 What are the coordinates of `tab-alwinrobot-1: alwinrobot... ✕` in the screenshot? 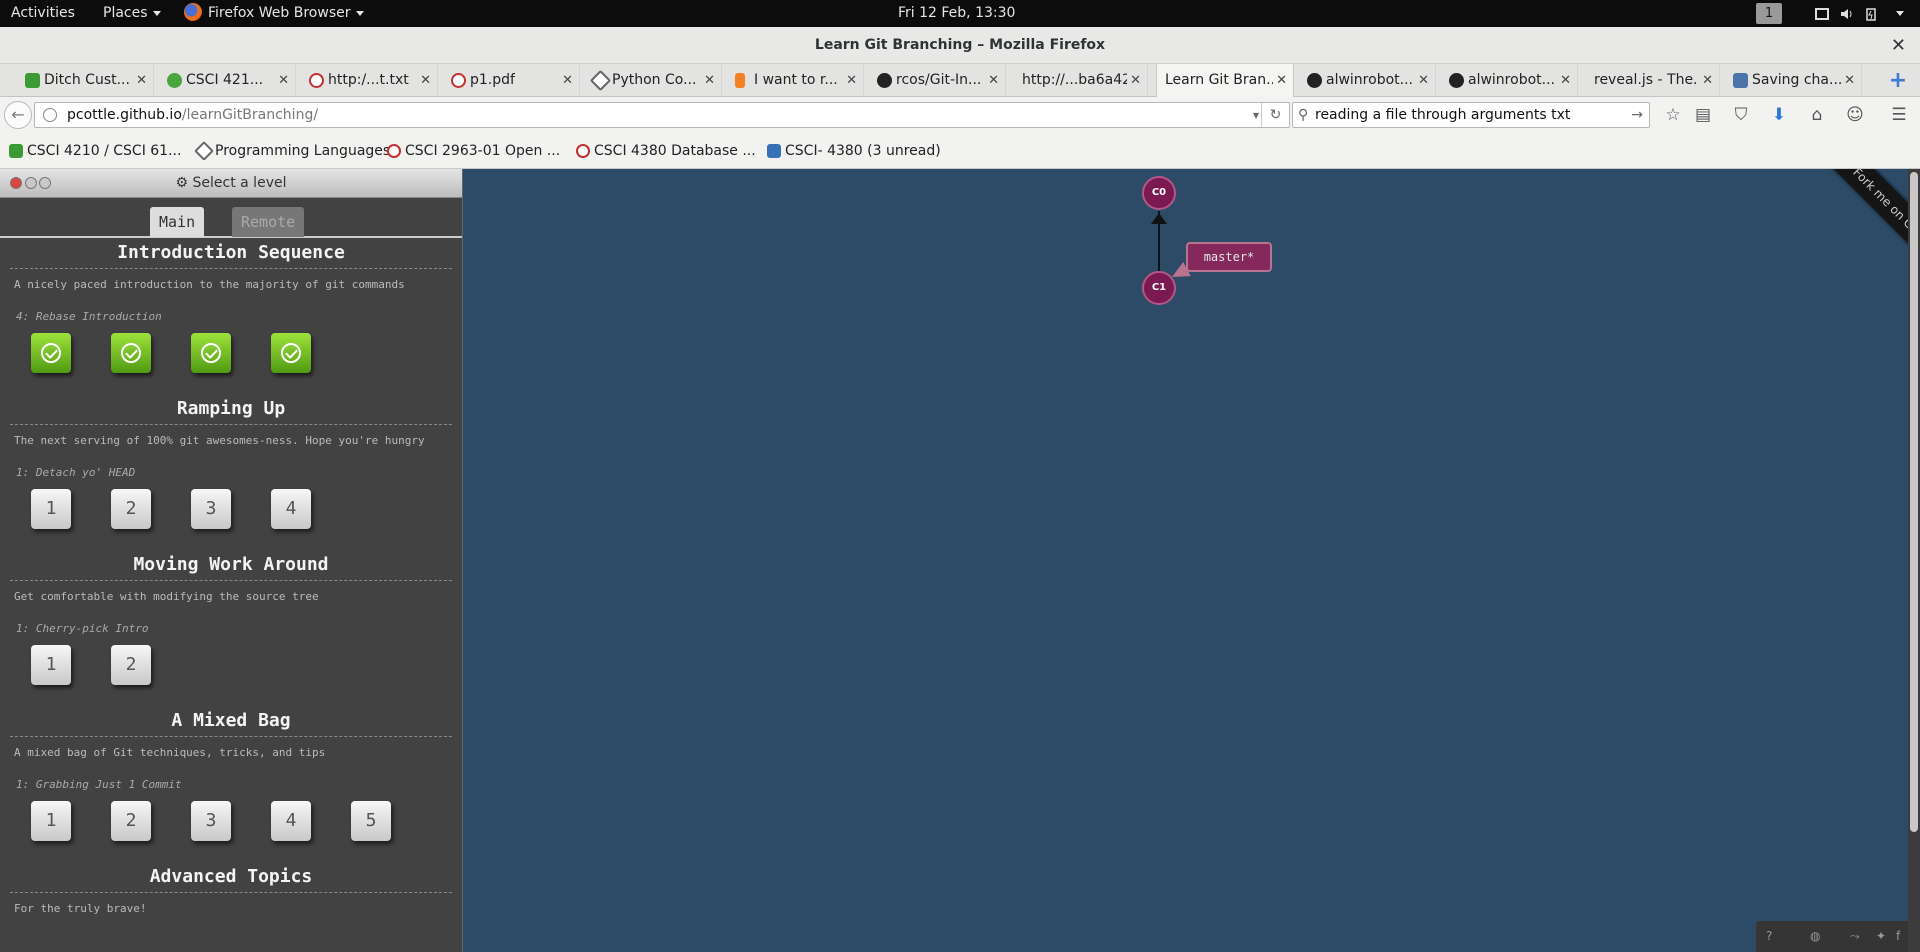 It's located at (1370, 80).